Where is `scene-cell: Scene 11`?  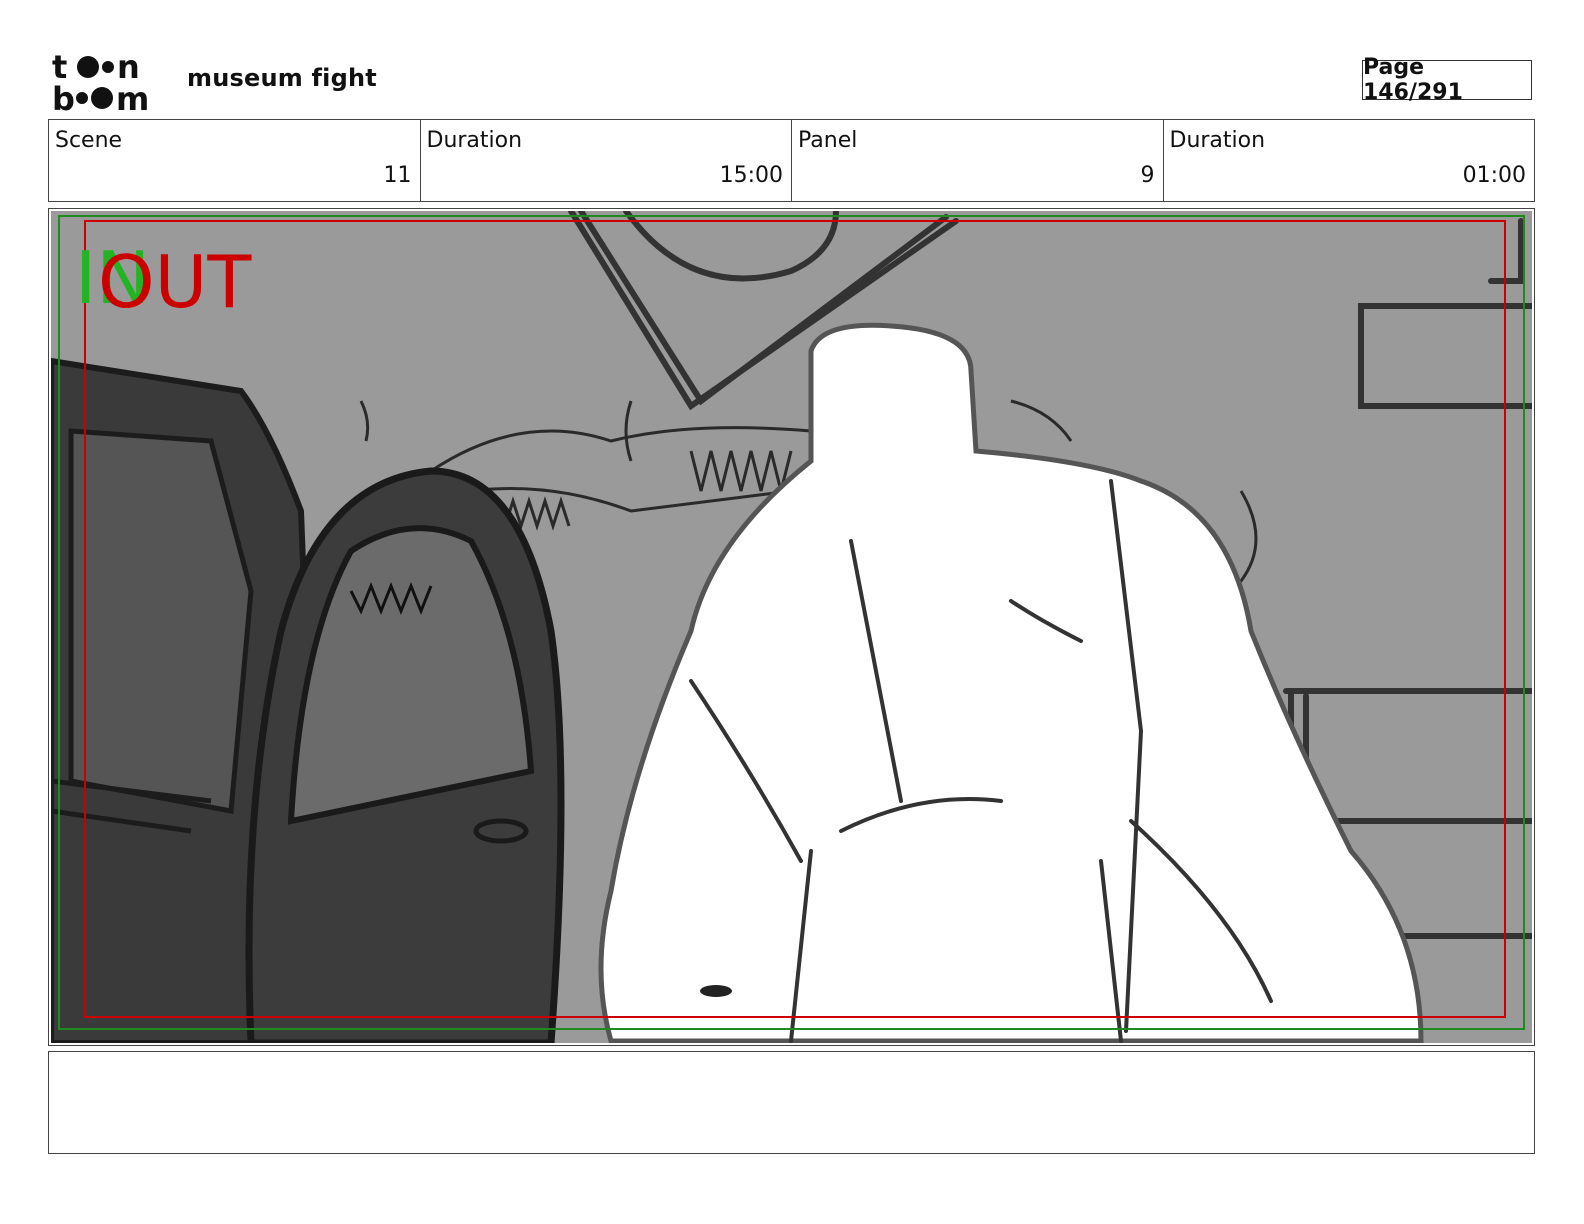
scene-cell: Scene 11 is located at coordinates (235, 160).